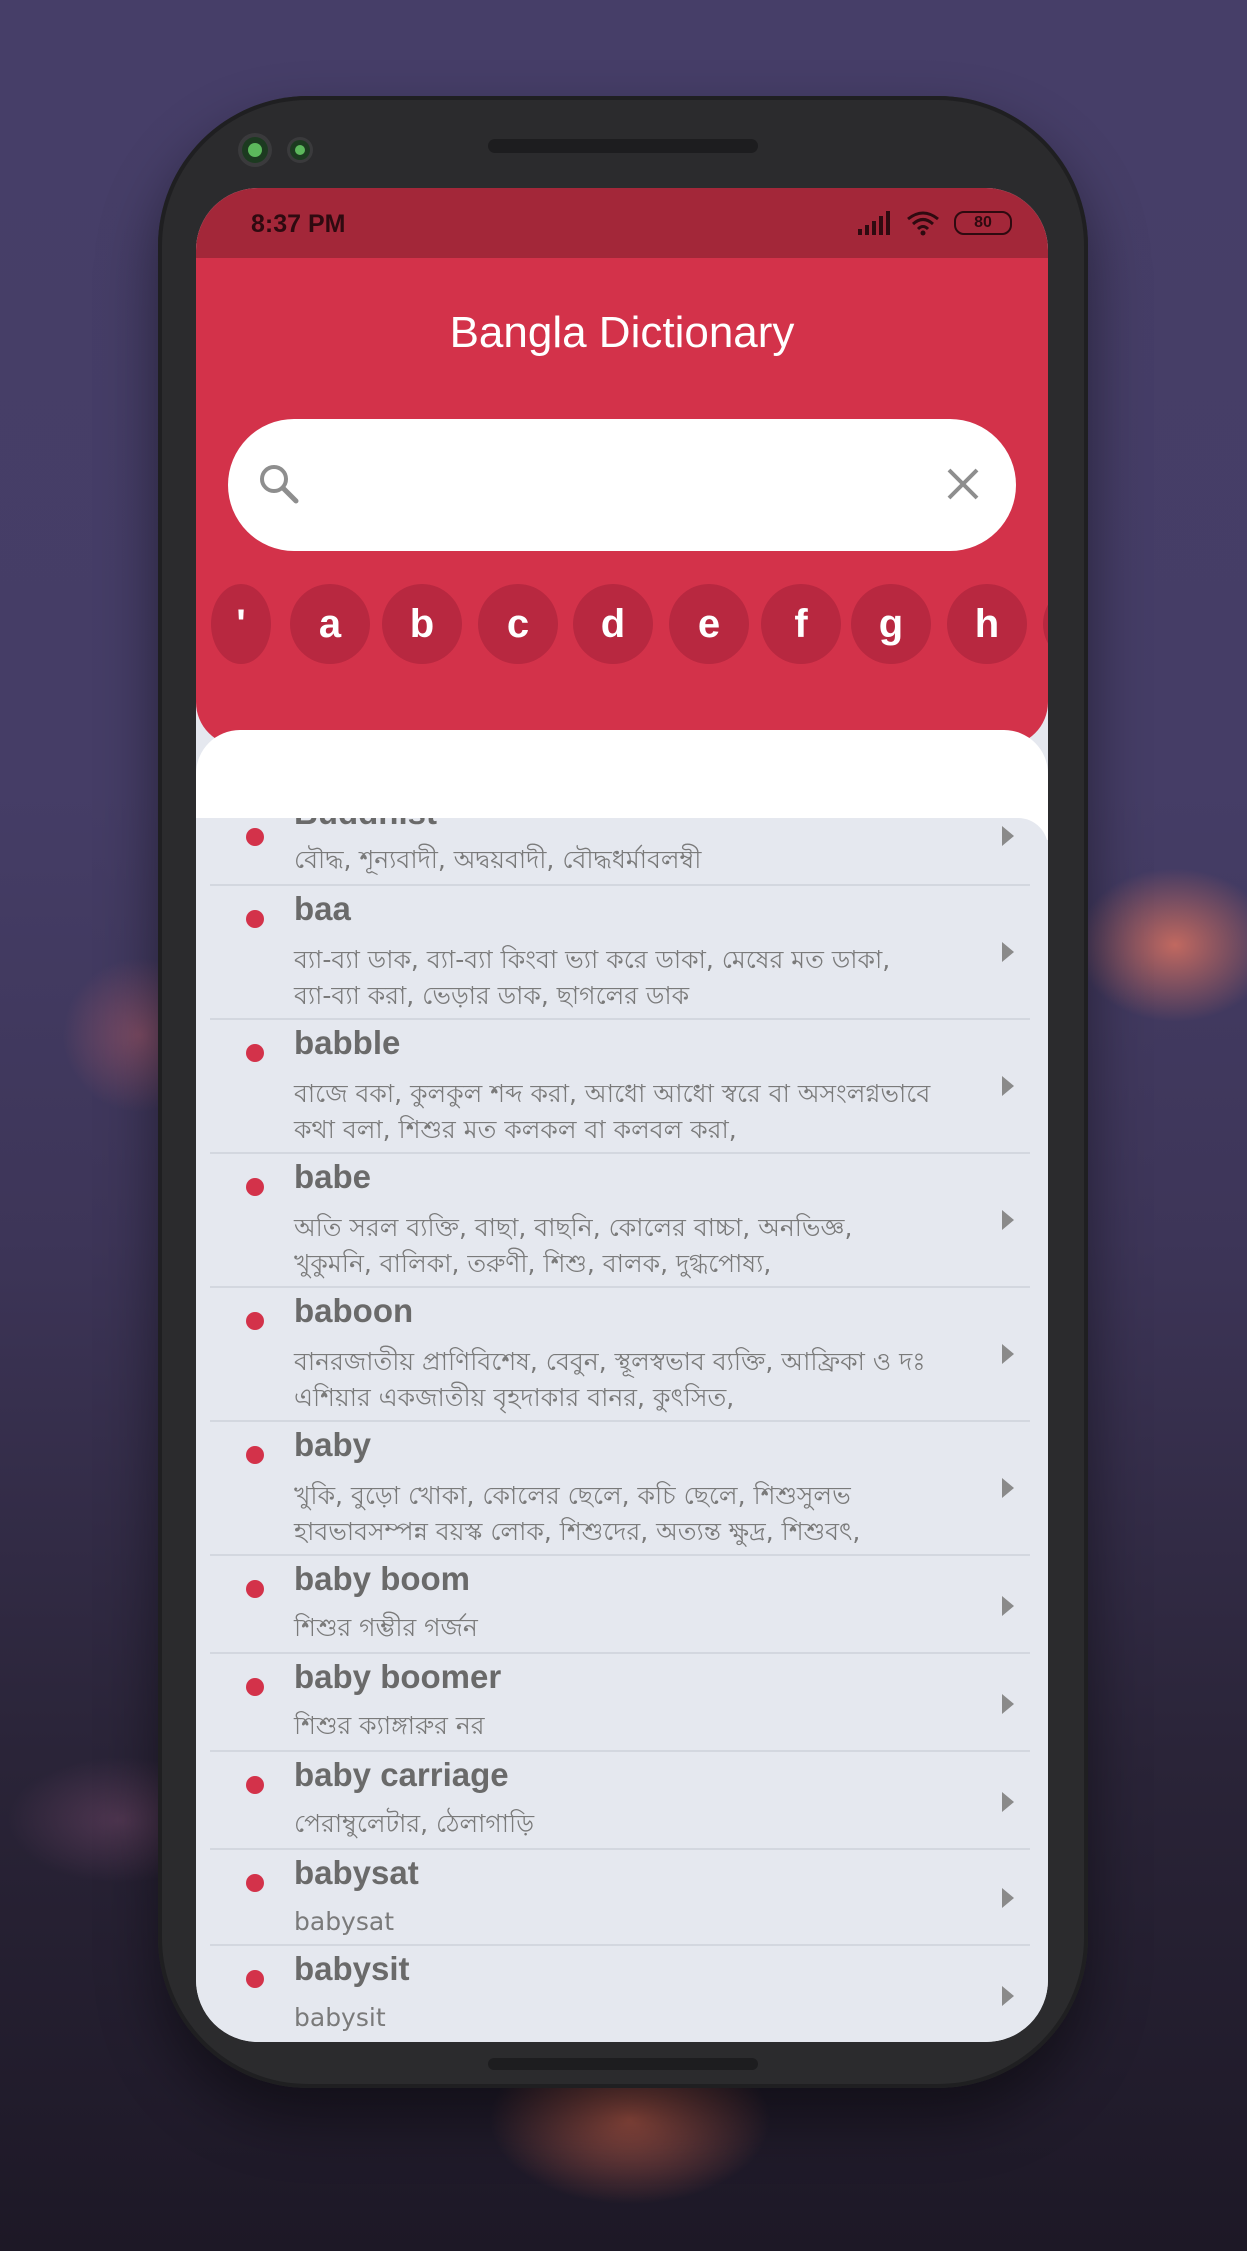 This screenshot has width=1247, height=2251. I want to click on close-icon, so click(963, 484).